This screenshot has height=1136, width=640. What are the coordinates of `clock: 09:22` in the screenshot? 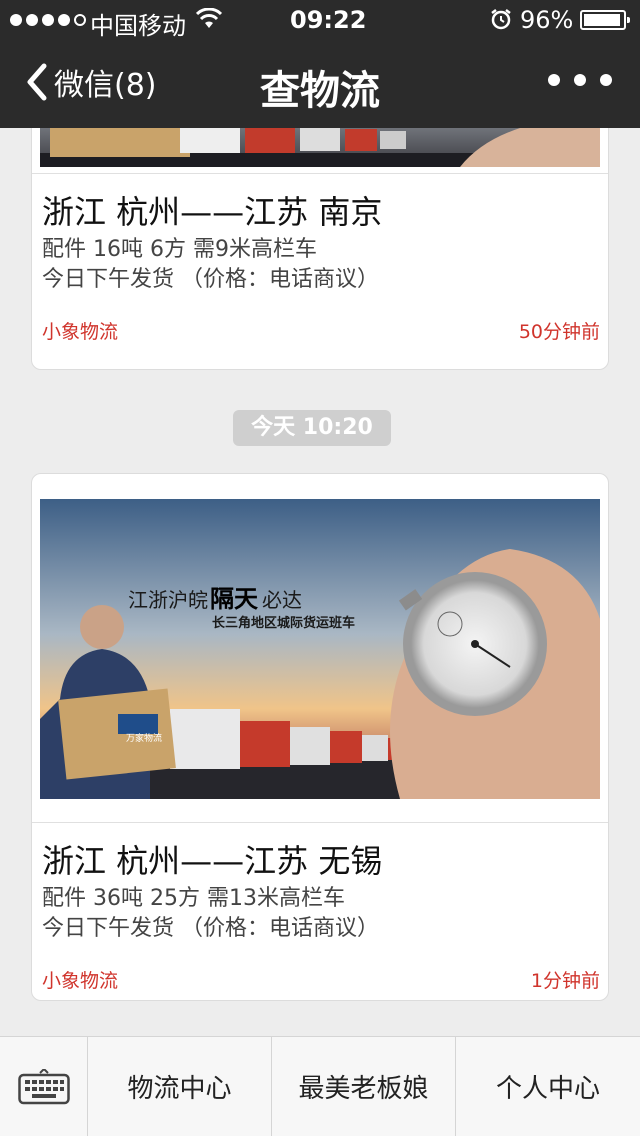 It's located at (328, 20).